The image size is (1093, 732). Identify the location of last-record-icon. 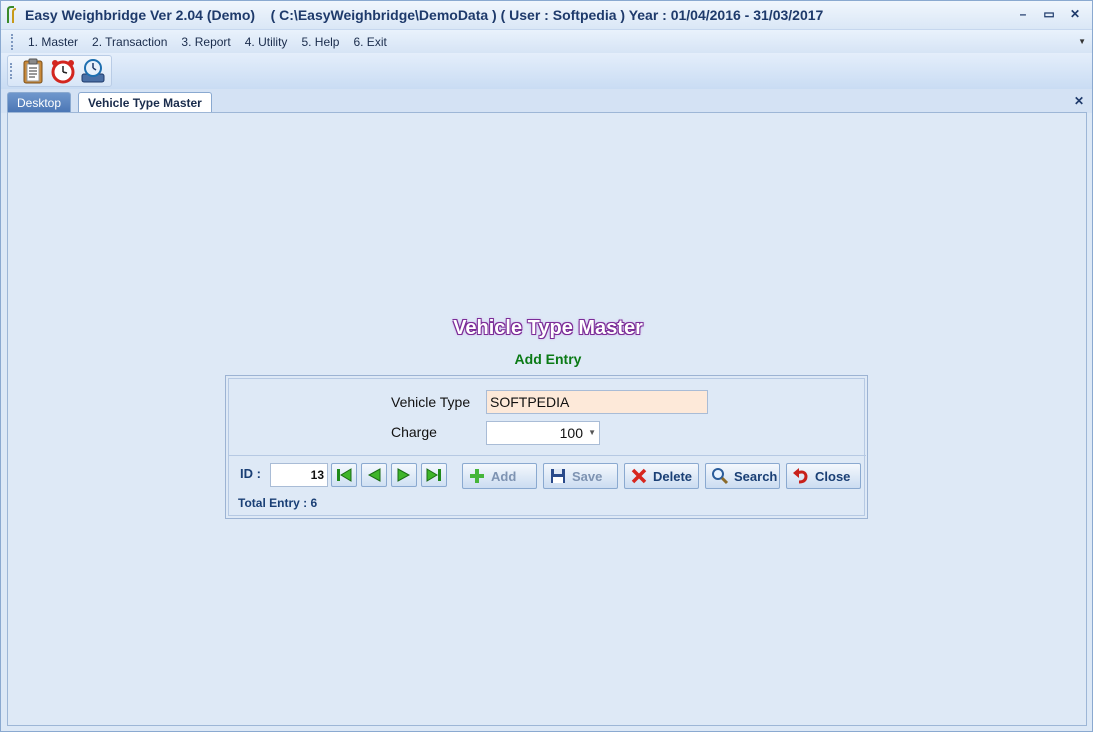
(433, 475).